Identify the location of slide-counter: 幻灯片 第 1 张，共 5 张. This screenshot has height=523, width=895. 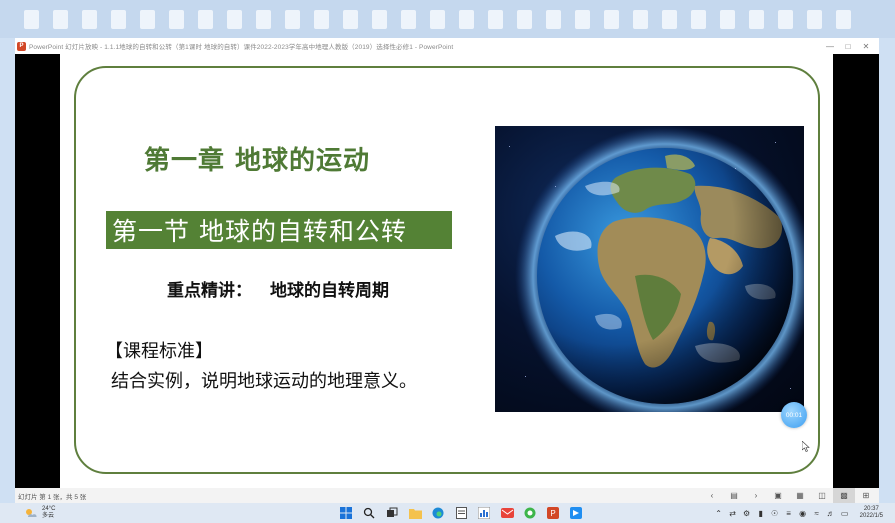
(52, 497).